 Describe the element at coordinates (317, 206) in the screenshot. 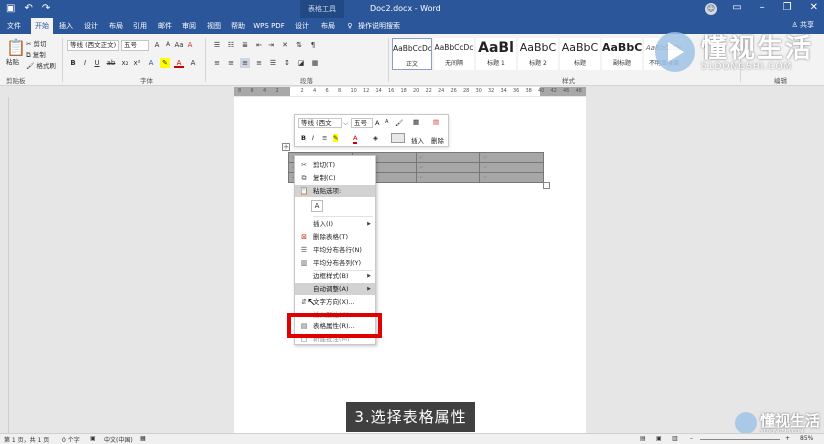

I see `paste-keep-text-only-icon: A` at that location.